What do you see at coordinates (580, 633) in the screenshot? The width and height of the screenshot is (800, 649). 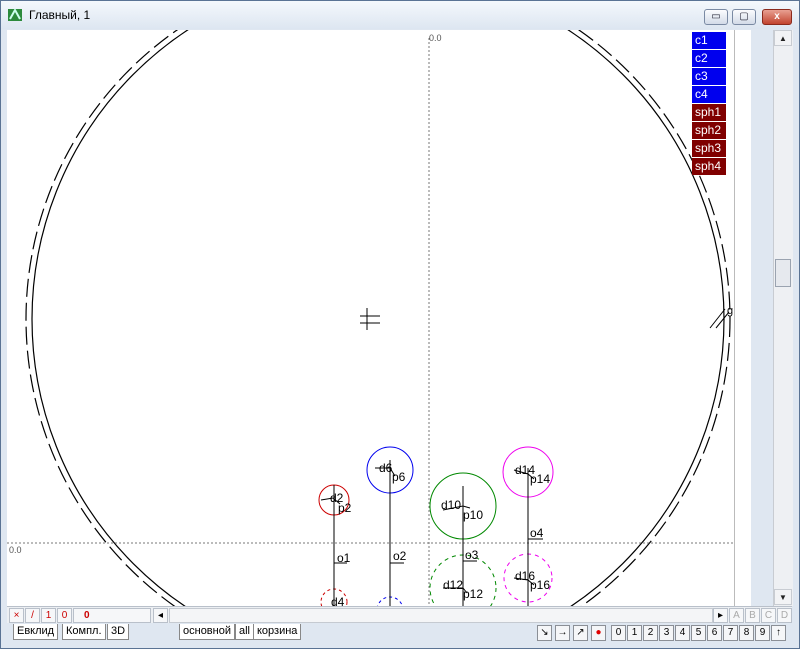 I see `tool-arrow-up-right-button: ↗` at bounding box center [580, 633].